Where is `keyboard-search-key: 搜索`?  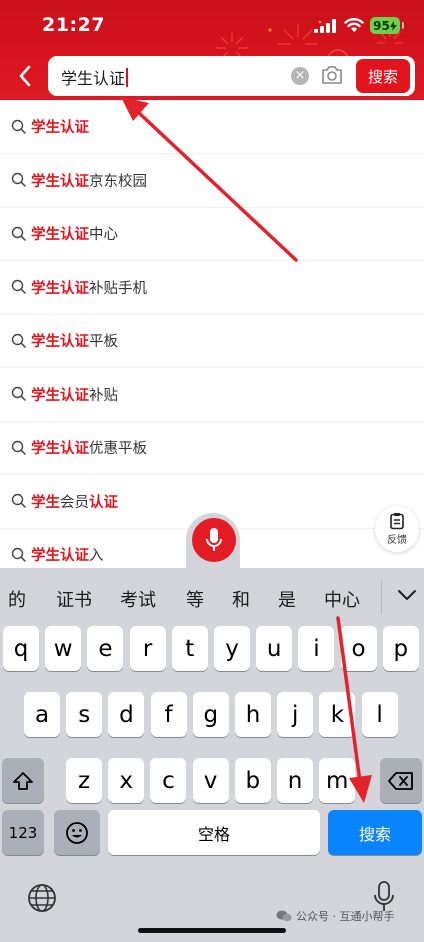
keyboard-search-key: 搜索 is located at coordinates (375, 832).